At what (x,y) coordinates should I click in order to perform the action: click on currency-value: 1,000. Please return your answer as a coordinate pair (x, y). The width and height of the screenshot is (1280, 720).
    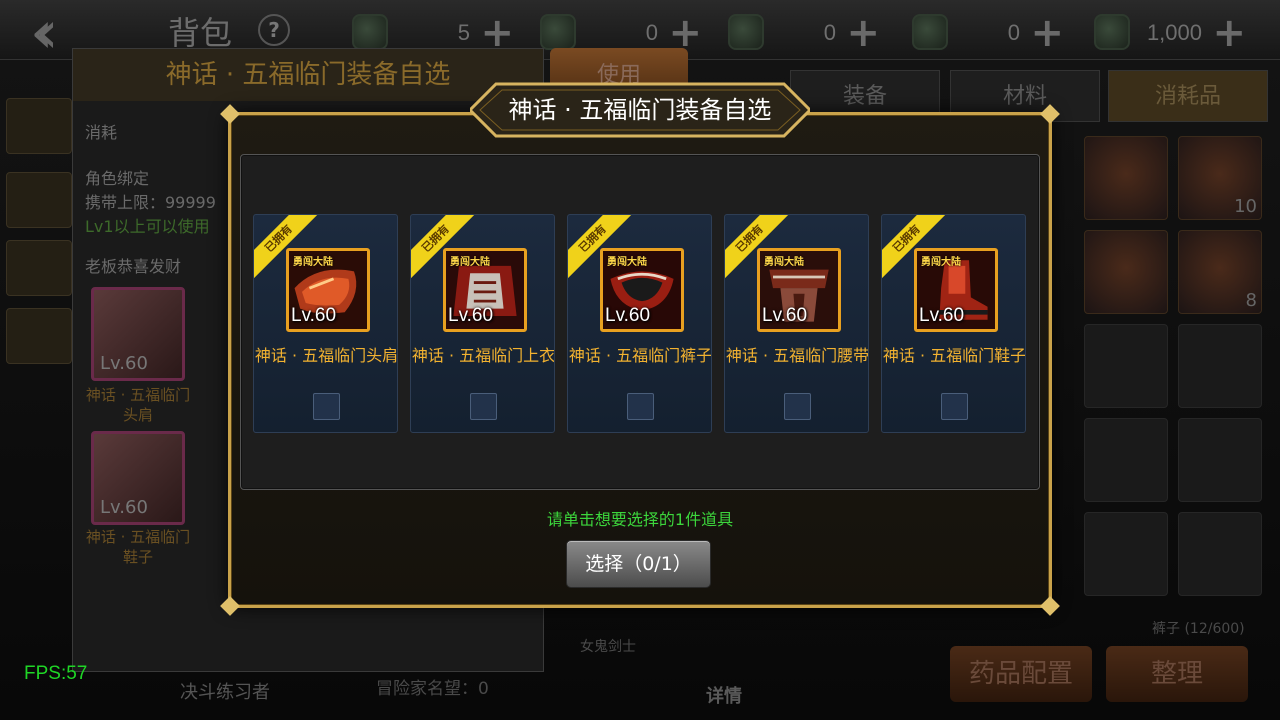
    Looking at the image, I should click on (1174, 32).